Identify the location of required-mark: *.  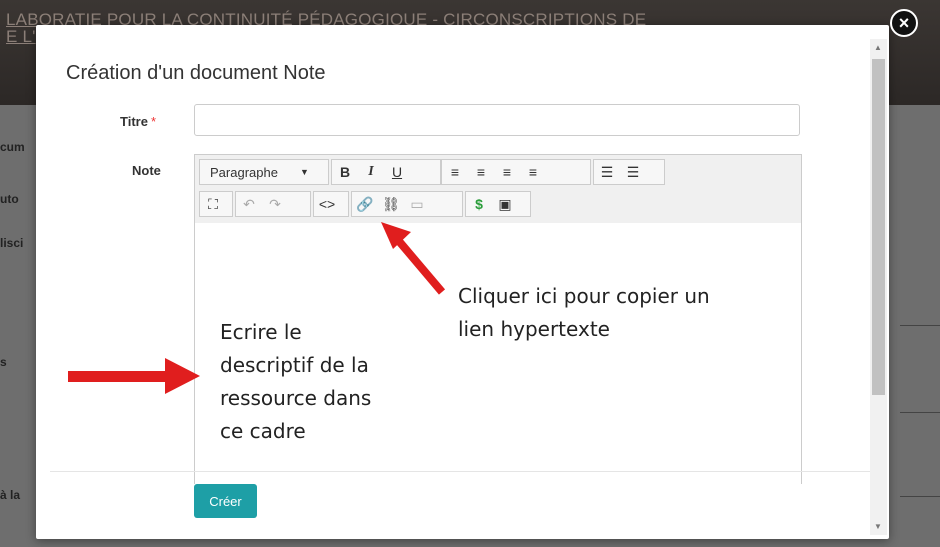
(153, 121).